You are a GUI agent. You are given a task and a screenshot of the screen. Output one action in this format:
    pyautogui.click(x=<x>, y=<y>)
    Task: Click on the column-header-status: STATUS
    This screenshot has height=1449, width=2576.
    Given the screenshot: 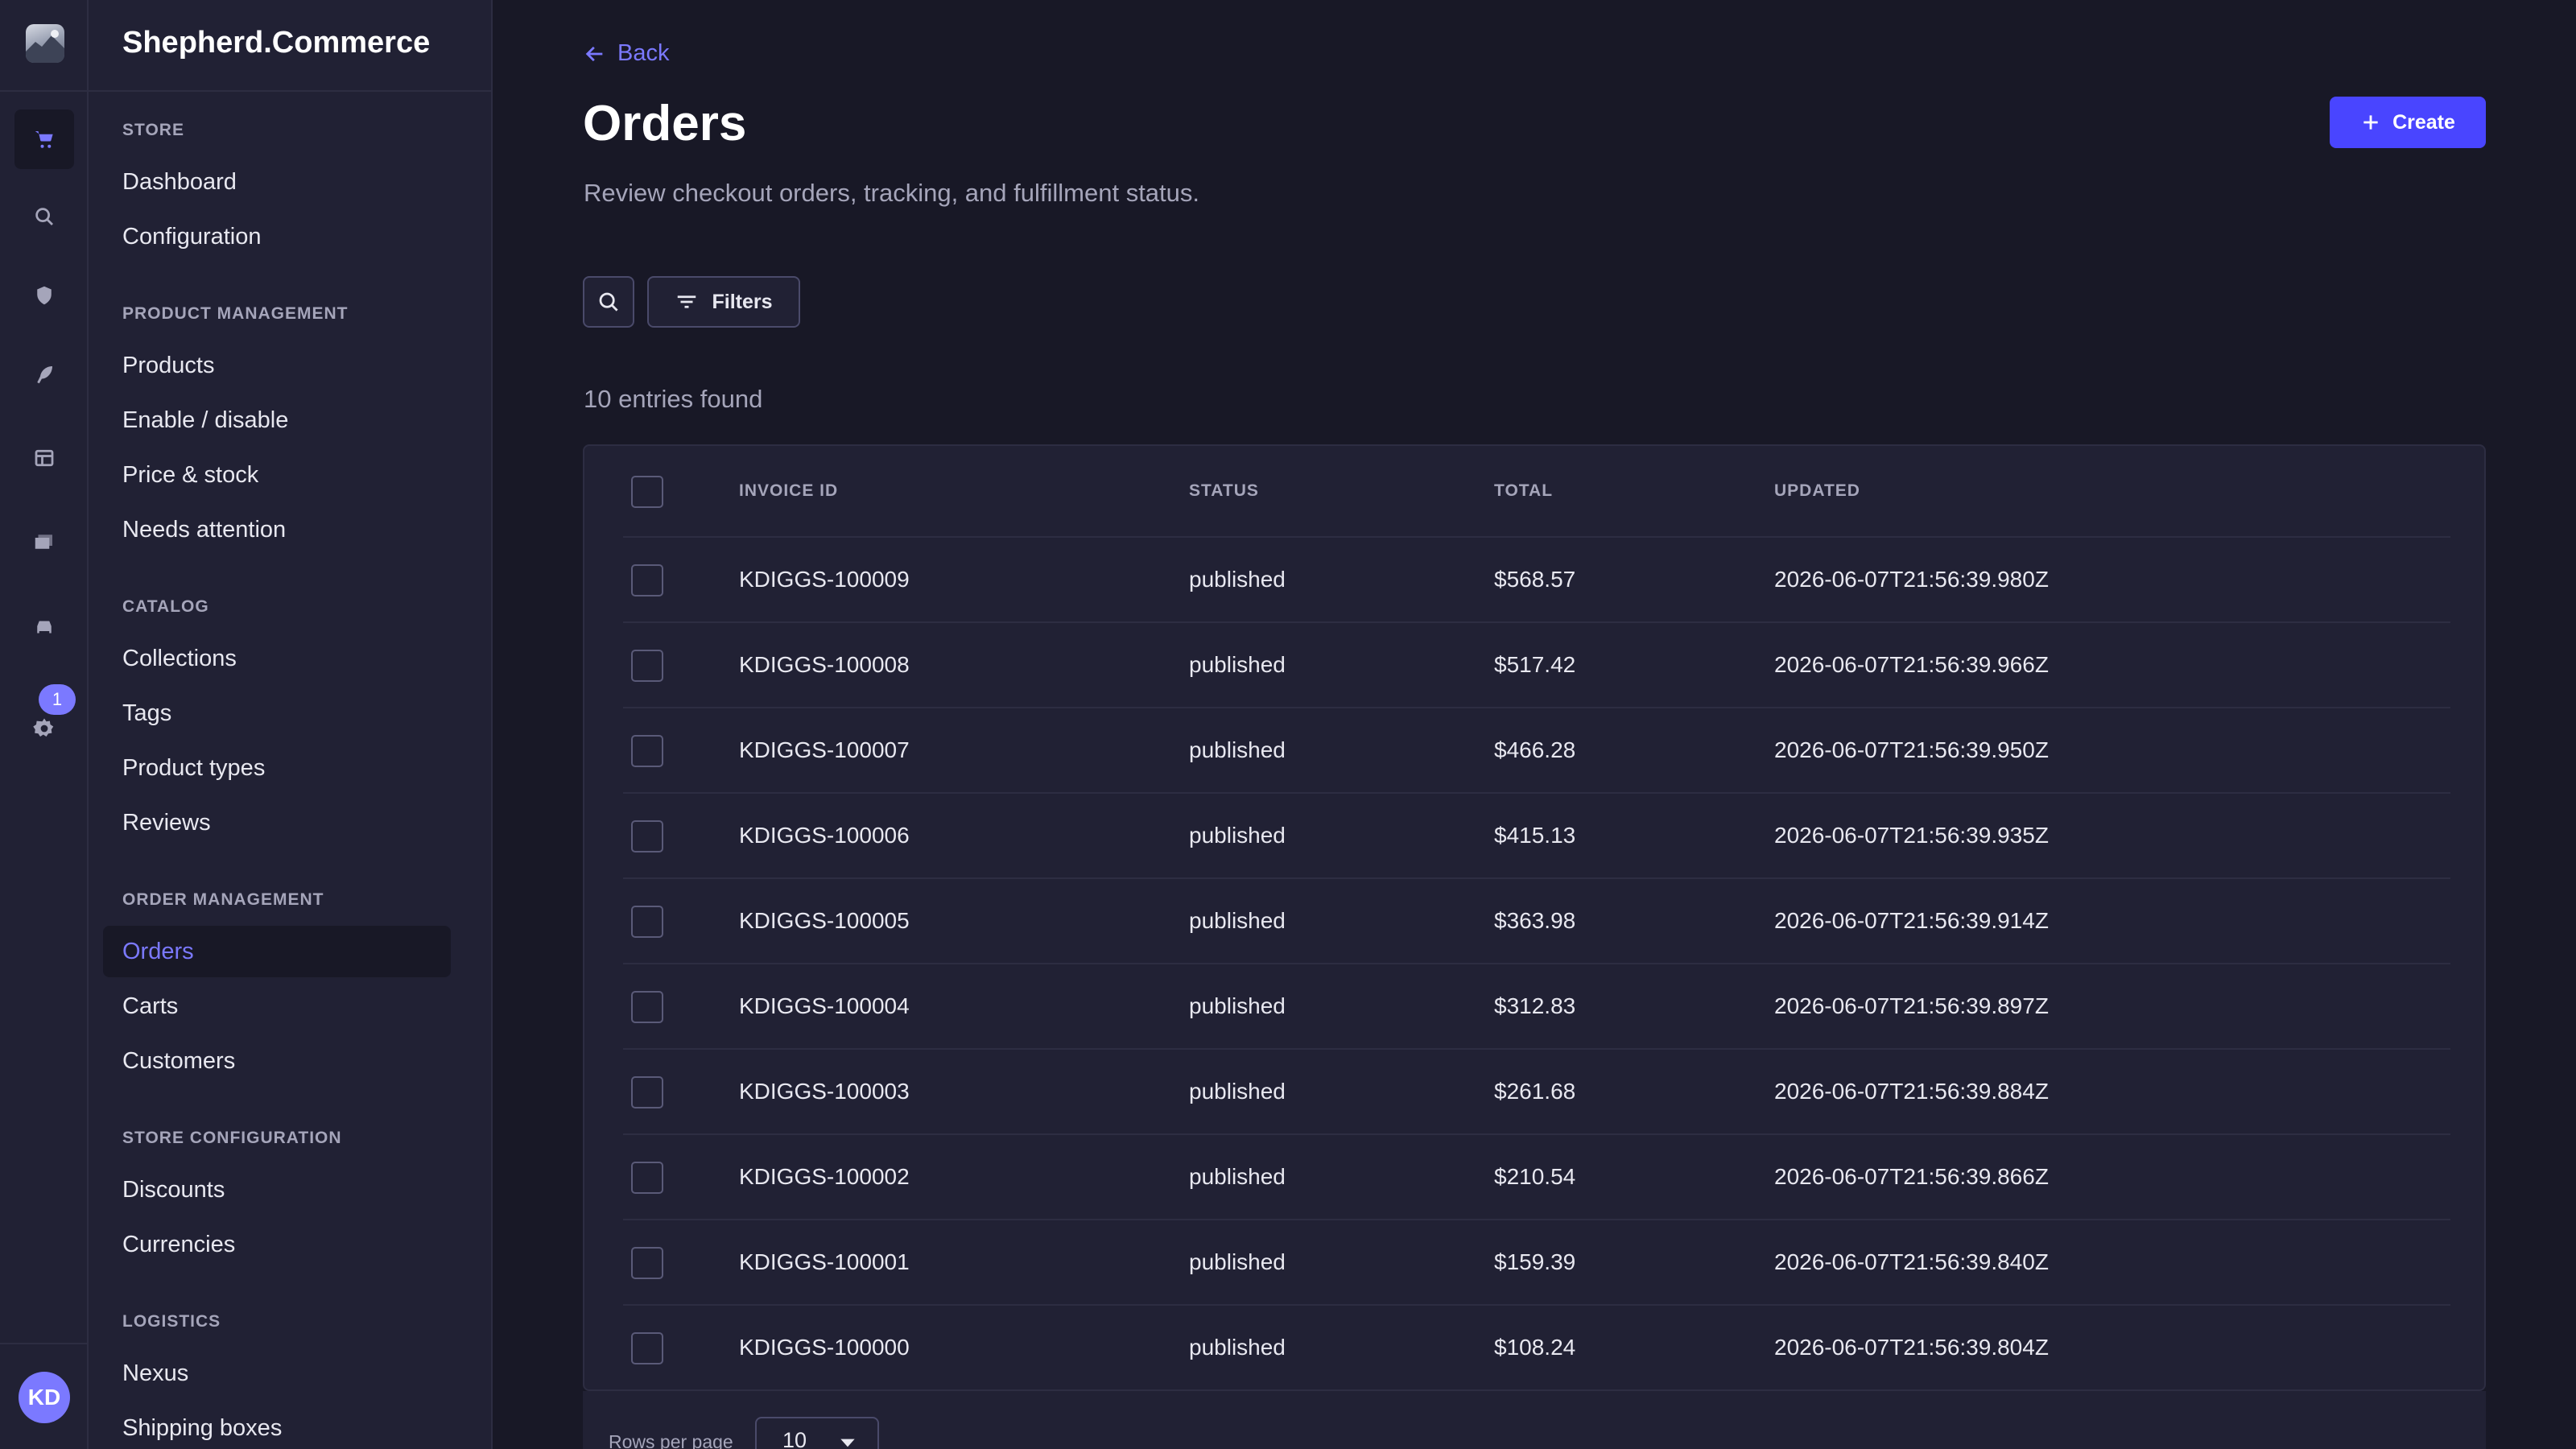 What is the action you would take?
    pyautogui.click(x=1224, y=491)
    